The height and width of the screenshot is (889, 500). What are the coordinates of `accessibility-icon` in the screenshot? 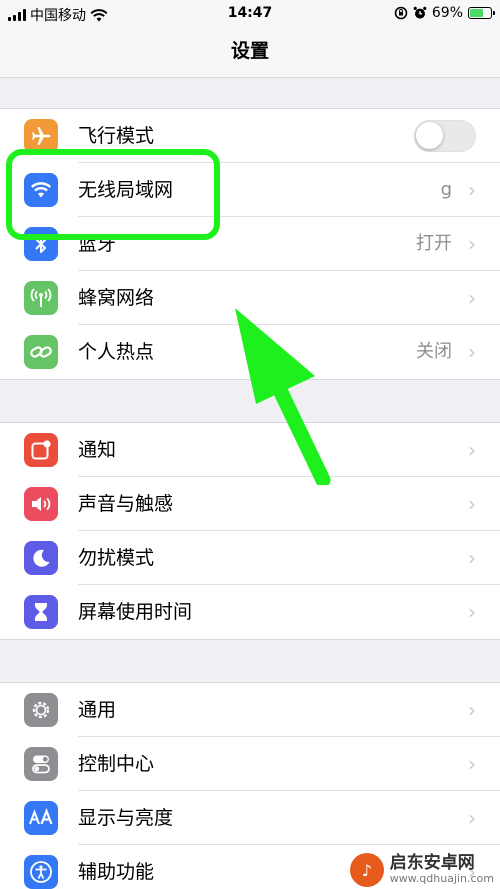 It's located at (41, 872).